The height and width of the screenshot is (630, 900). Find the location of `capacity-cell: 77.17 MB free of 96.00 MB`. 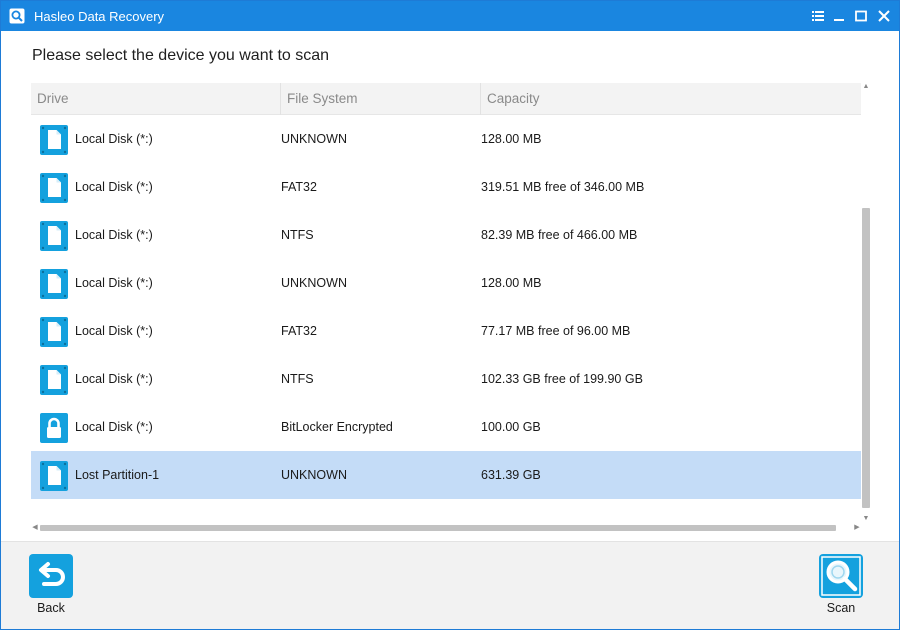

capacity-cell: 77.17 MB free of 96.00 MB is located at coordinates (556, 331).